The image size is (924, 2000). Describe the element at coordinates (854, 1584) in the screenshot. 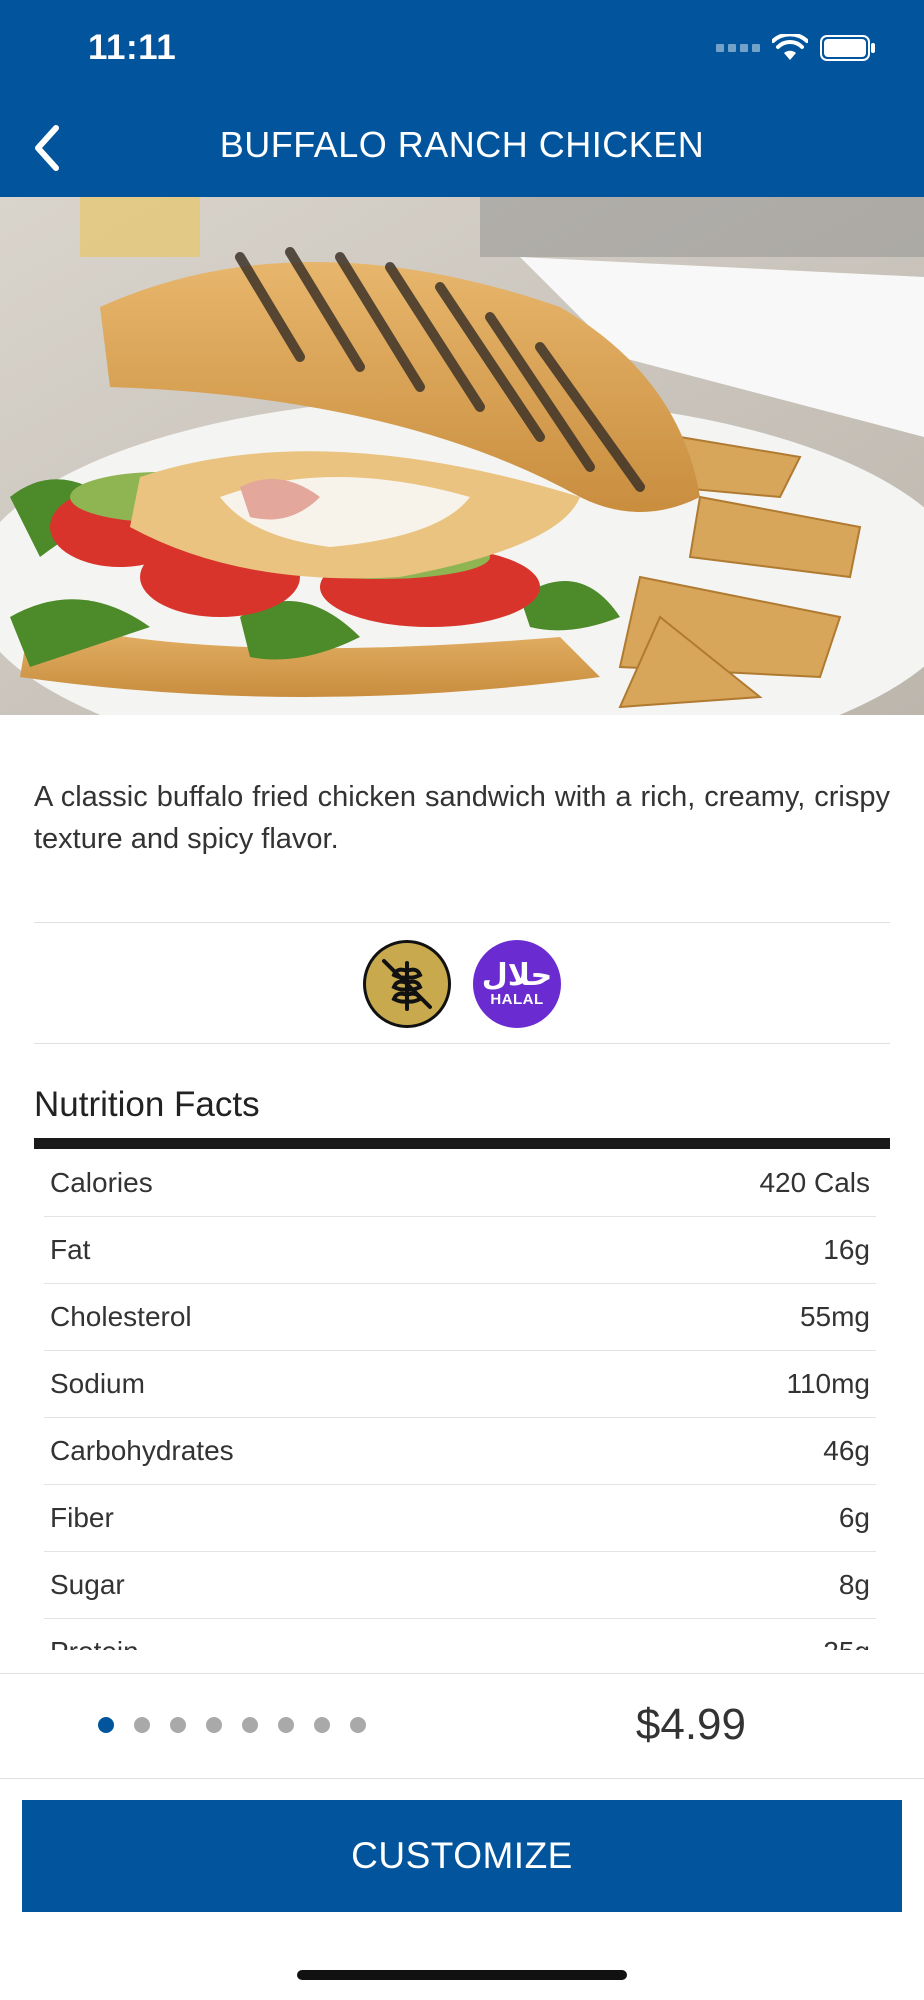

I see `nutrition-value: 8g` at that location.